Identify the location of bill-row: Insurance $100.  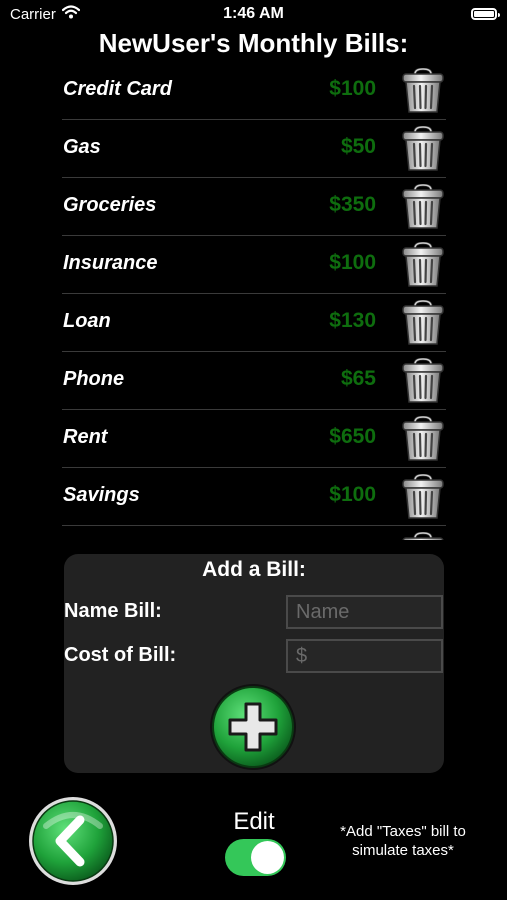
(254, 265).